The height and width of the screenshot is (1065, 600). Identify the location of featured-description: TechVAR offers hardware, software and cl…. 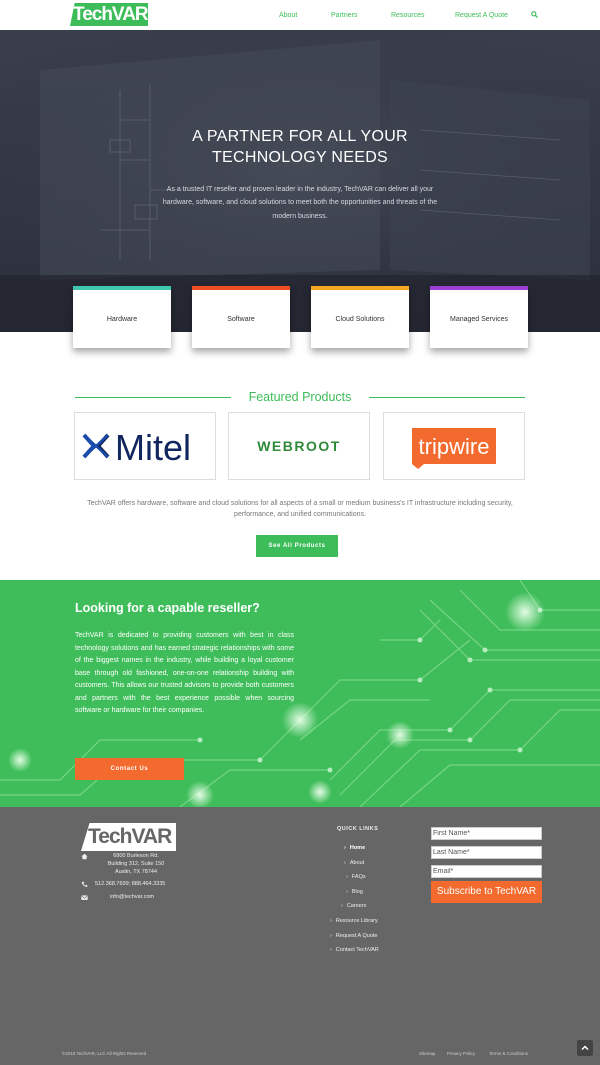
(300, 509).